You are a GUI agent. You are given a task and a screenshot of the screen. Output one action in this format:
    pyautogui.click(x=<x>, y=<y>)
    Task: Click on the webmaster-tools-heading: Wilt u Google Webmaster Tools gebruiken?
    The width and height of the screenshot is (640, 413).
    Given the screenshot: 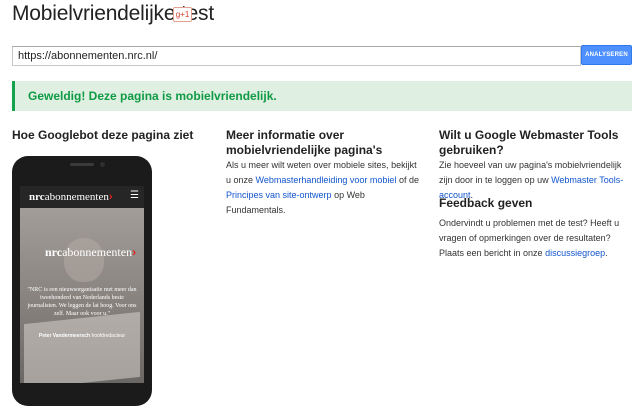 What is the action you would take?
    pyautogui.click(x=529, y=142)
    